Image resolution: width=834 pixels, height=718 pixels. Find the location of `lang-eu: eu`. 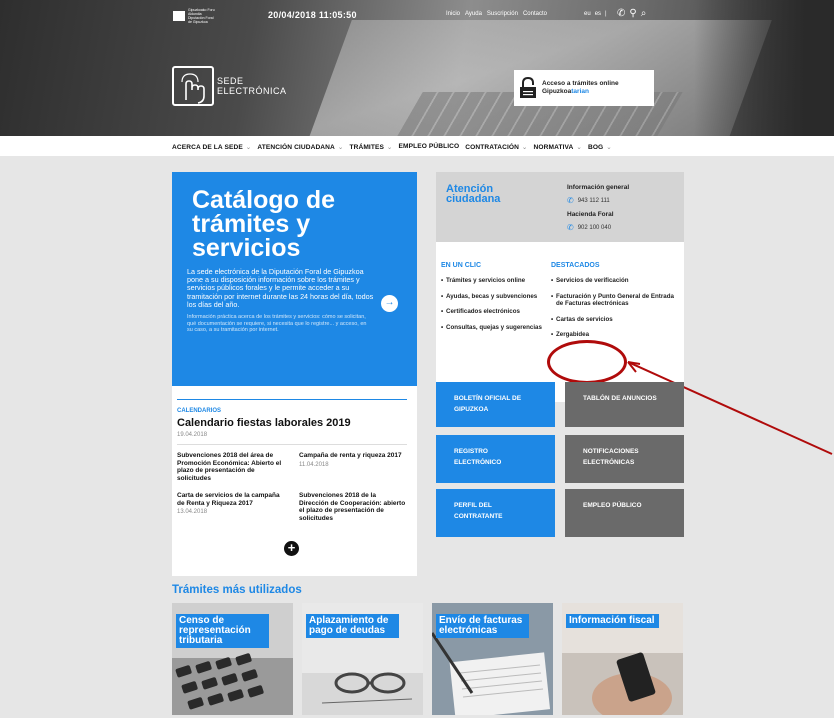

lang-eu: eu is located at coordinates (587, 14).